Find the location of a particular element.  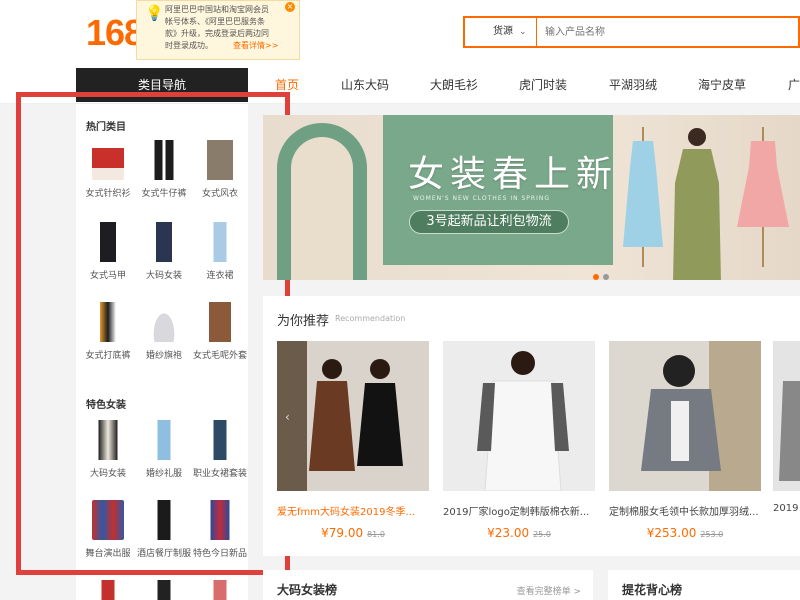

tooltip-line: 款》升级，完成登录后两边同 is located at coordinates (217, 33).